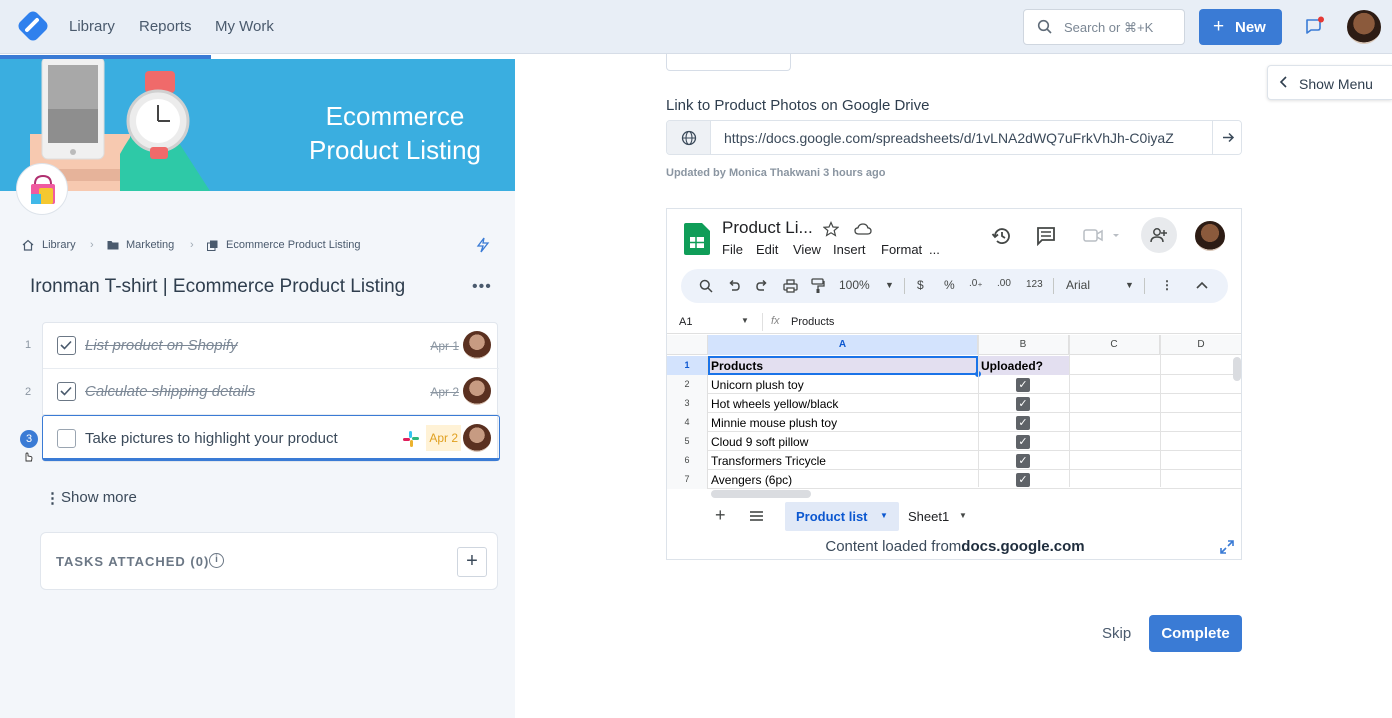 This screenshot has width=1392, height=718. I want to click on zoom-select: 100%, so click(854, 285).